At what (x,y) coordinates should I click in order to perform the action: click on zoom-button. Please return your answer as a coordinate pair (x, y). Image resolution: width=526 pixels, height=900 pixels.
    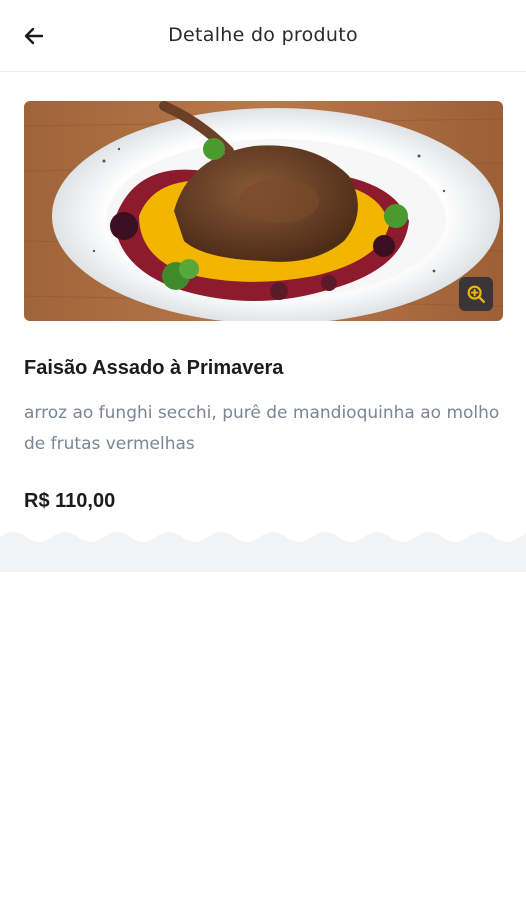
    Looking at the image, I should click on (476, 294).